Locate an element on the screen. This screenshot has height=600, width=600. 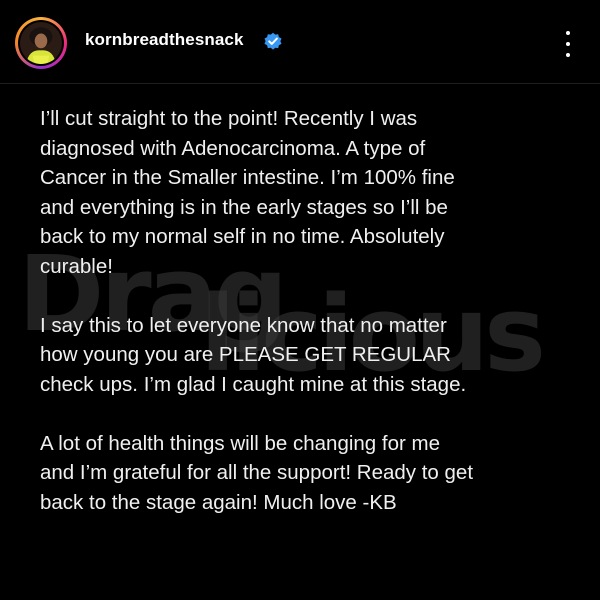
post-header: kornbreadthesnack is located at coordinates (300, 42).